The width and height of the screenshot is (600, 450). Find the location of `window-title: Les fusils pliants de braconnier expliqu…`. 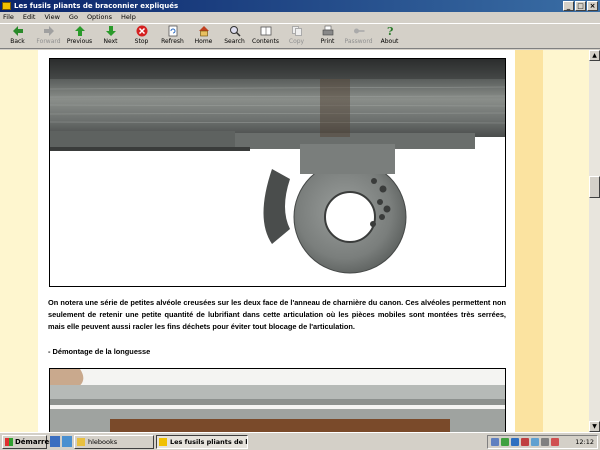

window-title: Les fusils pliants de braconnier expliqu… is located at coordinates (96, 6).